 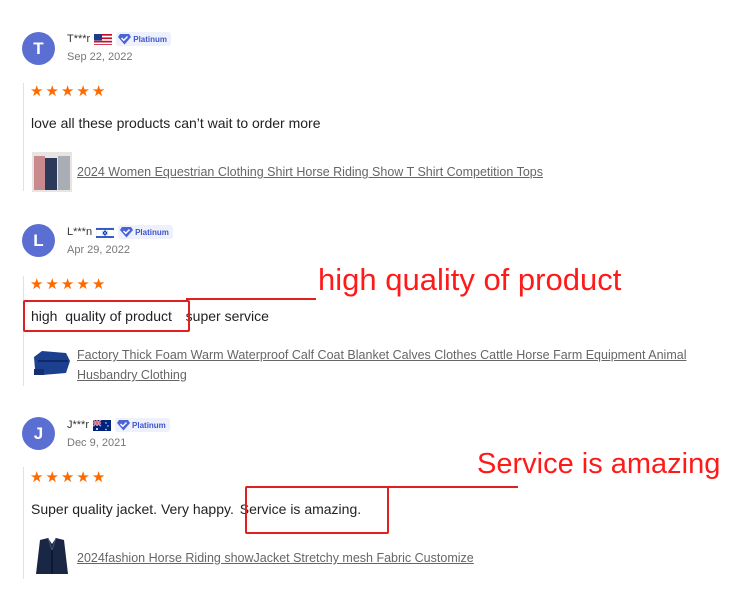 What do you see at coordinates (470, 279) in the screenshot?
I see `annotation-quality: high quality of product` at bounding box center [470, 279].